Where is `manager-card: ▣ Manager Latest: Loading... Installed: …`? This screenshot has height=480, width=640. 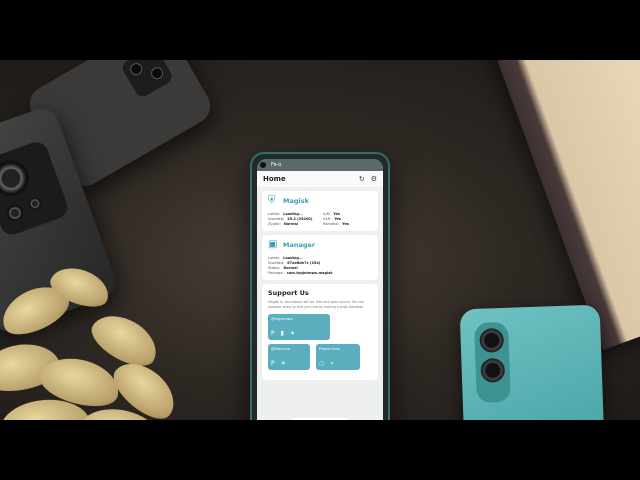
manager-card: ▣ Manager Latest: Loading... Installed: … is located at coordinates (320, 257).